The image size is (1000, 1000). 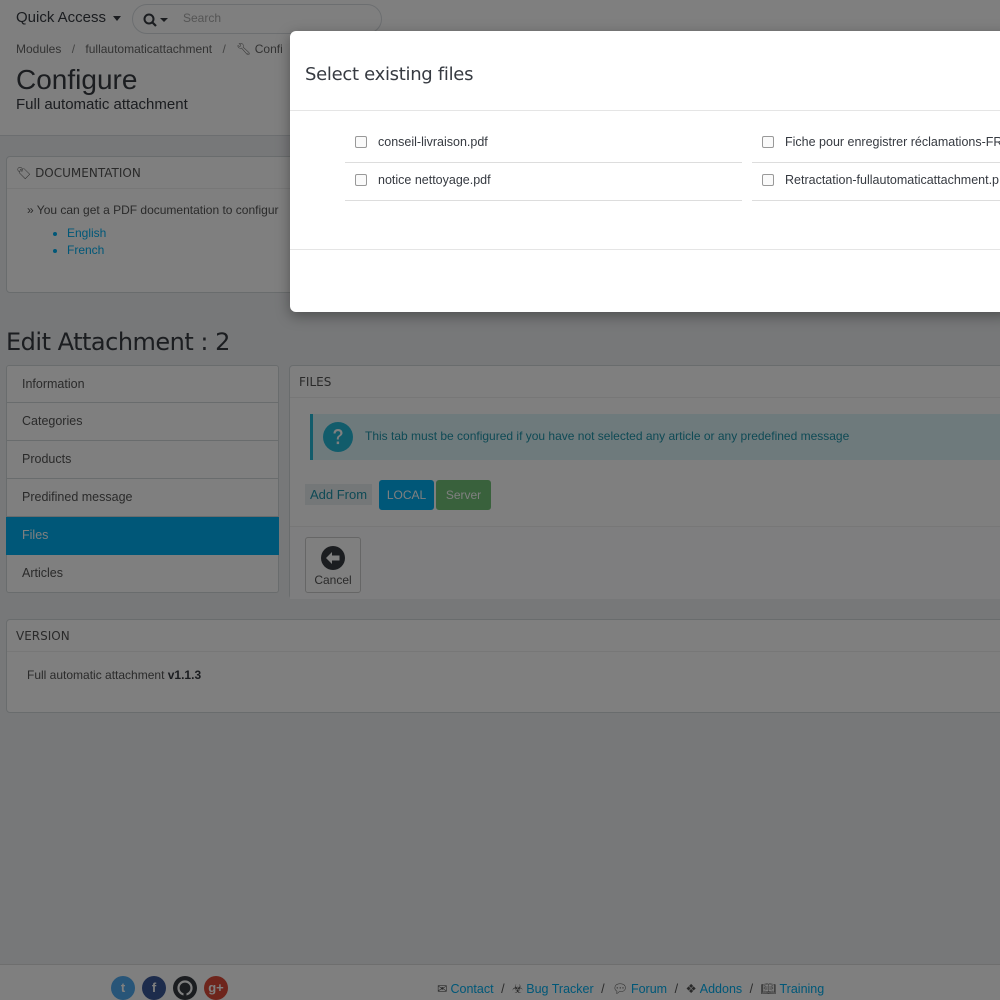 I want to click on file-item: Fiche pour enregistrer réclamations-FR, so click(x=876, y=144).